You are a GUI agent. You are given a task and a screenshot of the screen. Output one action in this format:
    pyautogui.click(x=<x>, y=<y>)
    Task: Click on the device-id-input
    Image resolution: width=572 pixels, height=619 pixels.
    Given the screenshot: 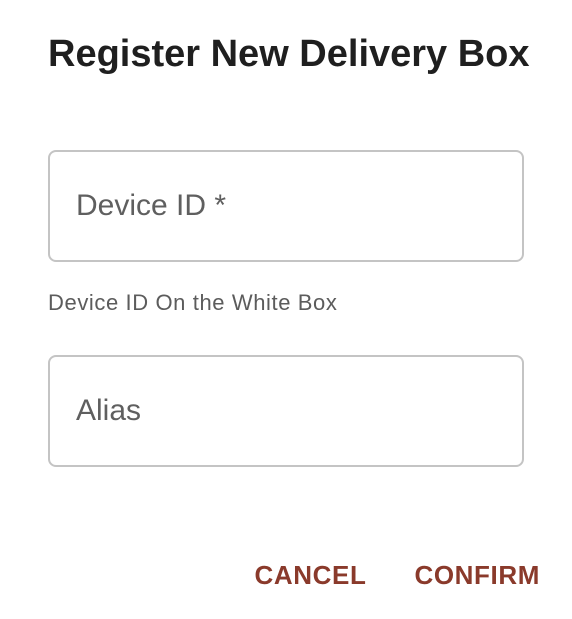 What is the action you would take?
    pyautogui.click(x=286, y=206)
    